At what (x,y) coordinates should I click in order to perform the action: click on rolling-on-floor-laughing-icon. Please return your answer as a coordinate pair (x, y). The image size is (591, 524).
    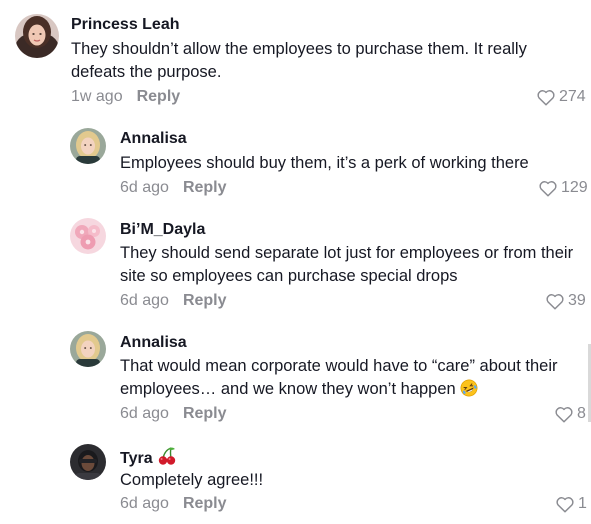
    Looking at the image, I should click on (469, 391).